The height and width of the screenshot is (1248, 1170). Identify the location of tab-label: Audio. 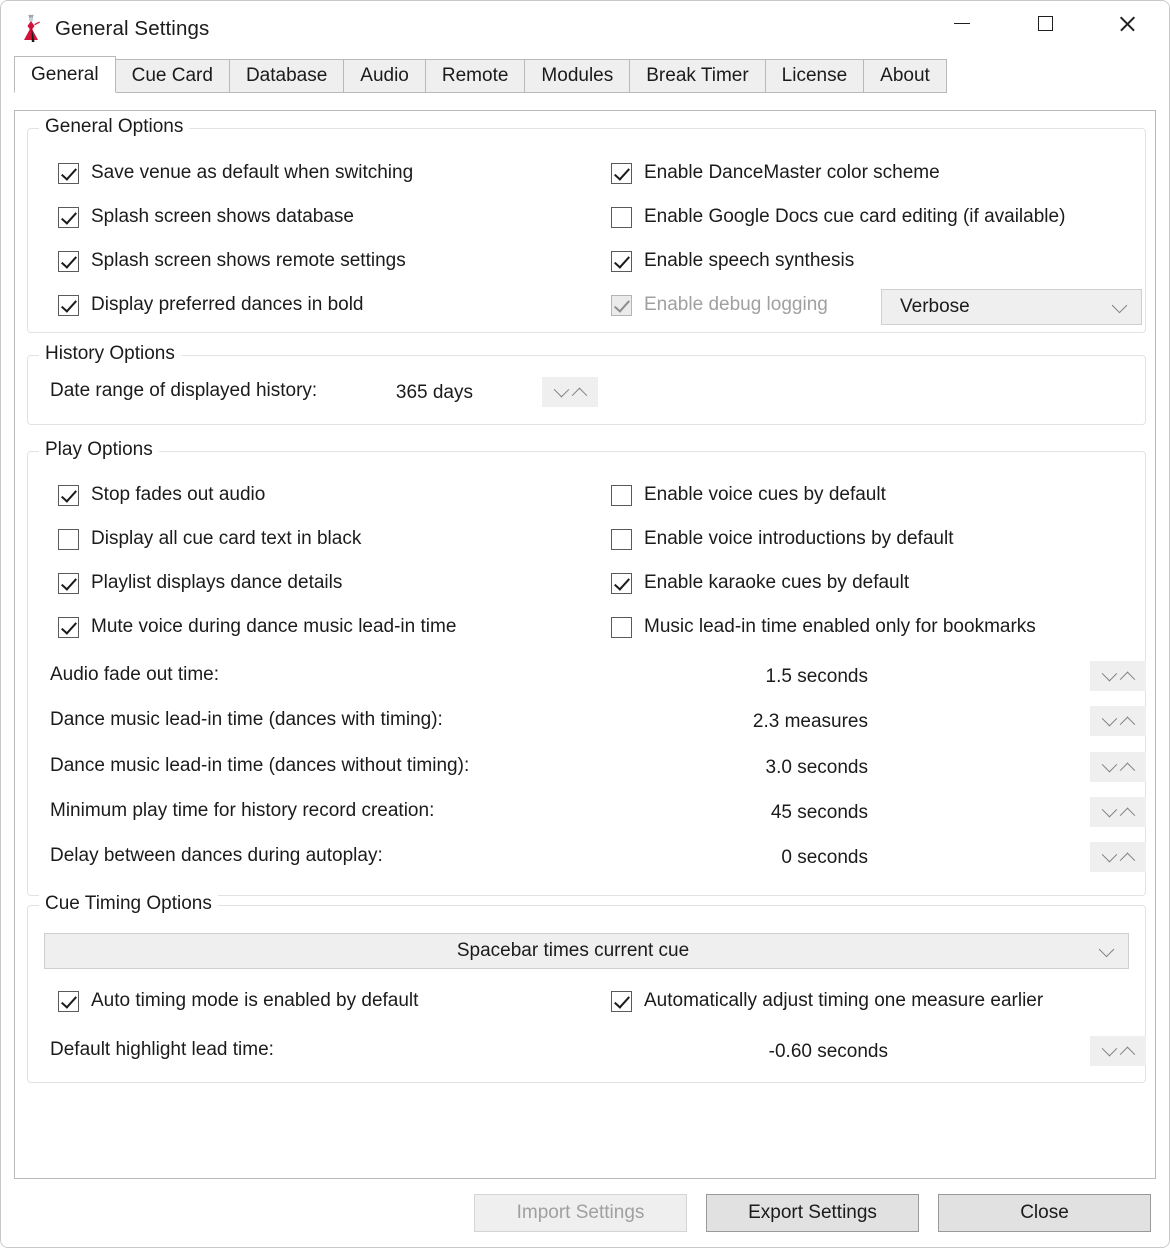
(384, 75).